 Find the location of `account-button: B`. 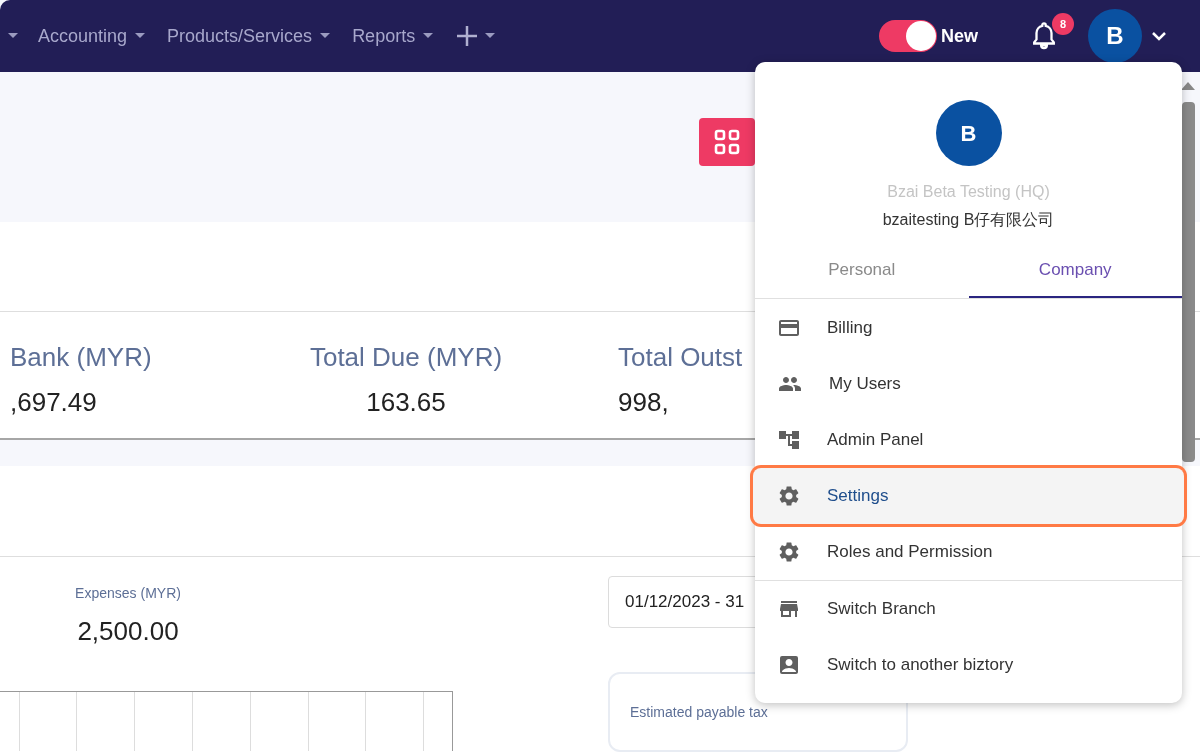

account-button: B is located at coordinates (1127, 36).